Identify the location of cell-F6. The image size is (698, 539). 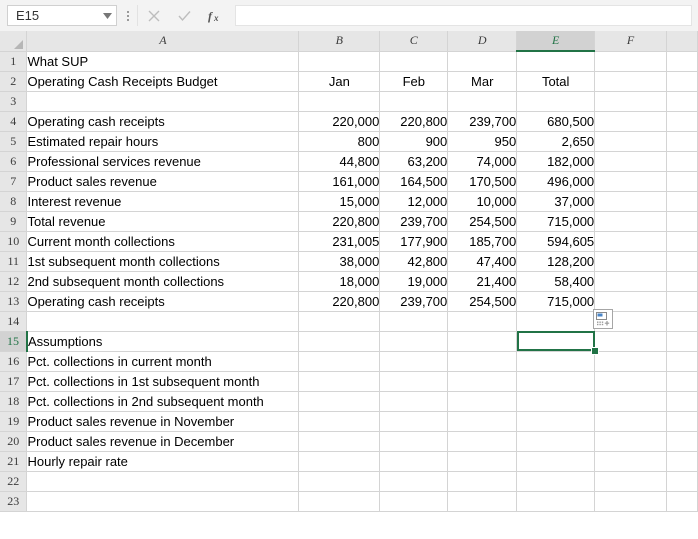
(631, 161).